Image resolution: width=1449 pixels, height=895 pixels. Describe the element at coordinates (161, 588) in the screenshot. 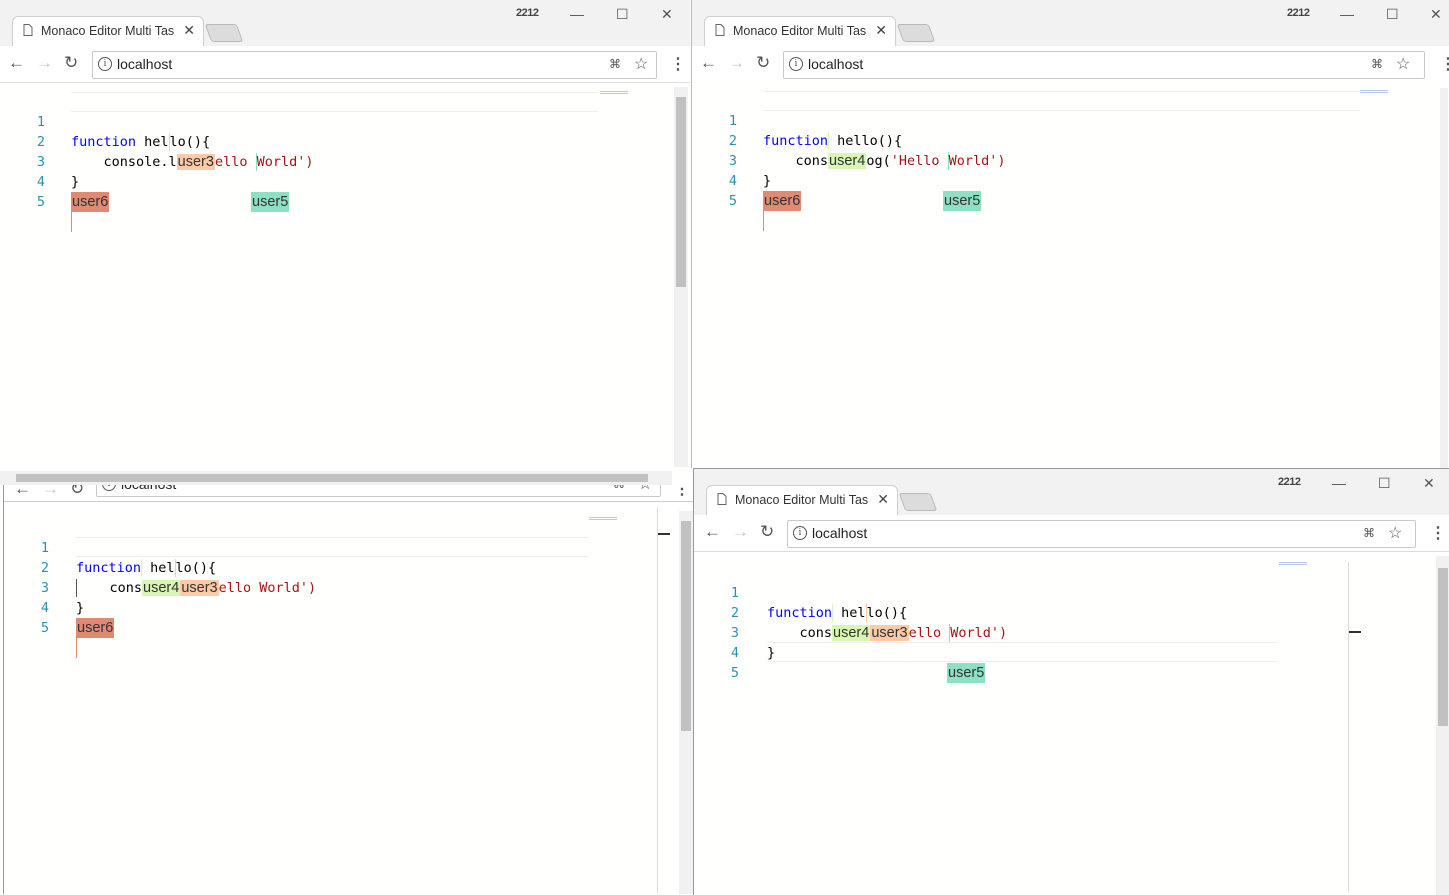

I see `user-cursor-label: user4` at that location.